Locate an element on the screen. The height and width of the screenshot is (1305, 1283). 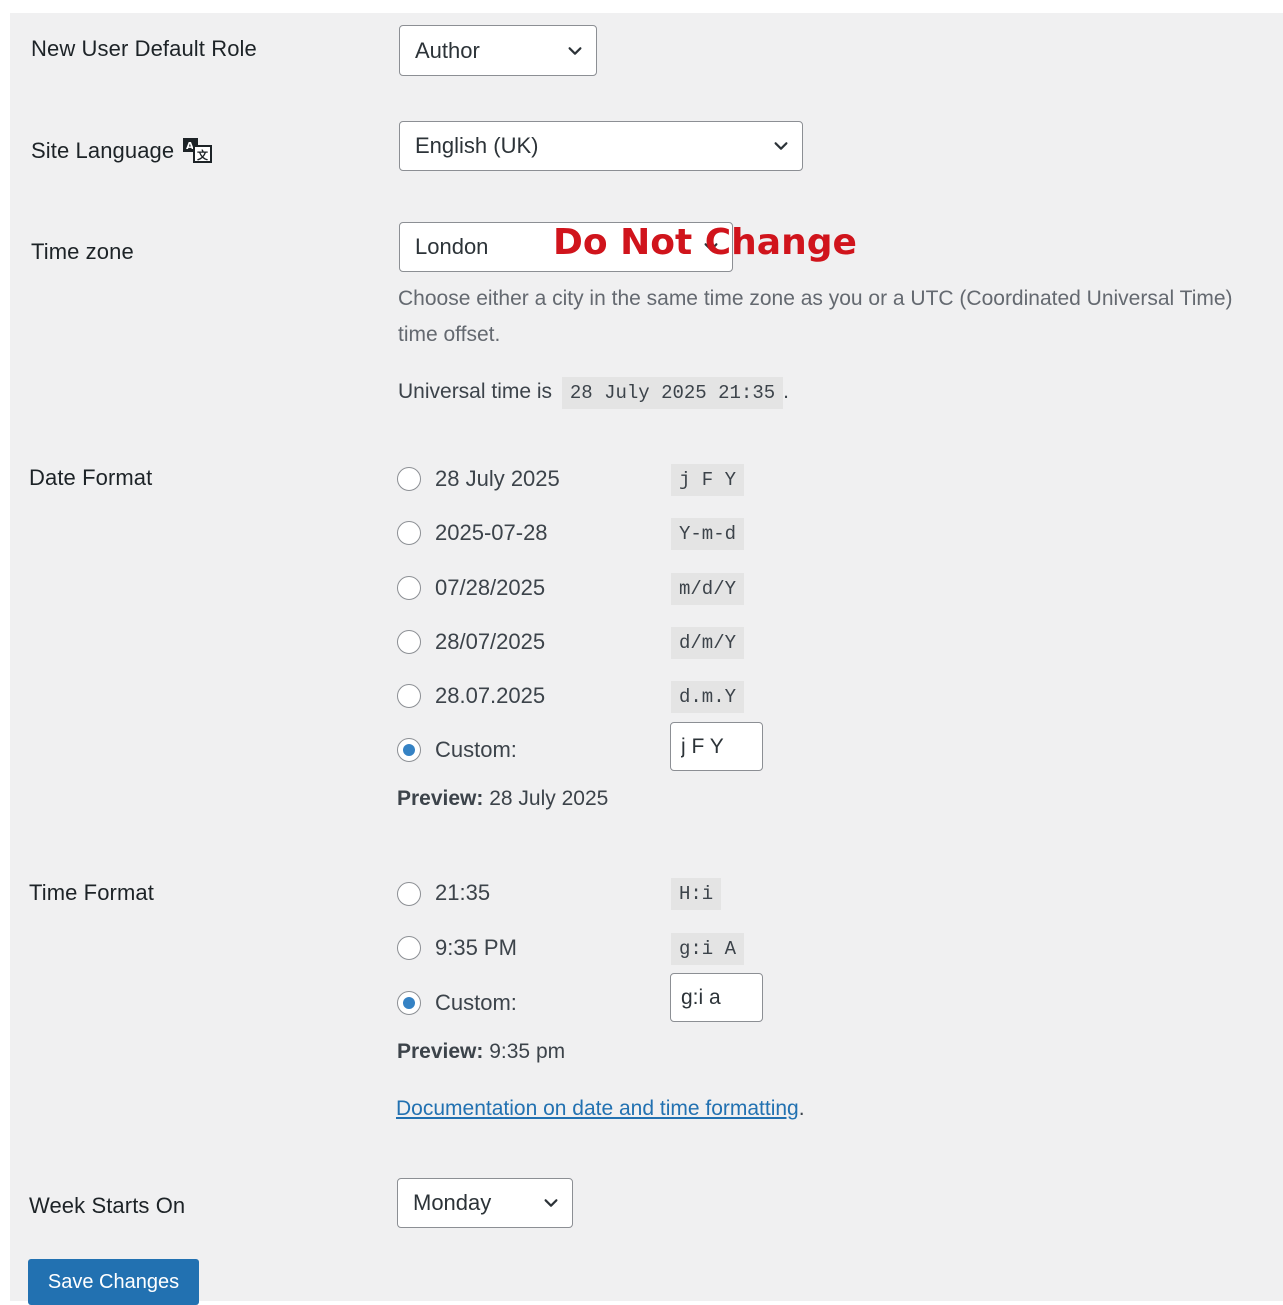
time-format-label: Time Format is located at coordinates (91, 892).